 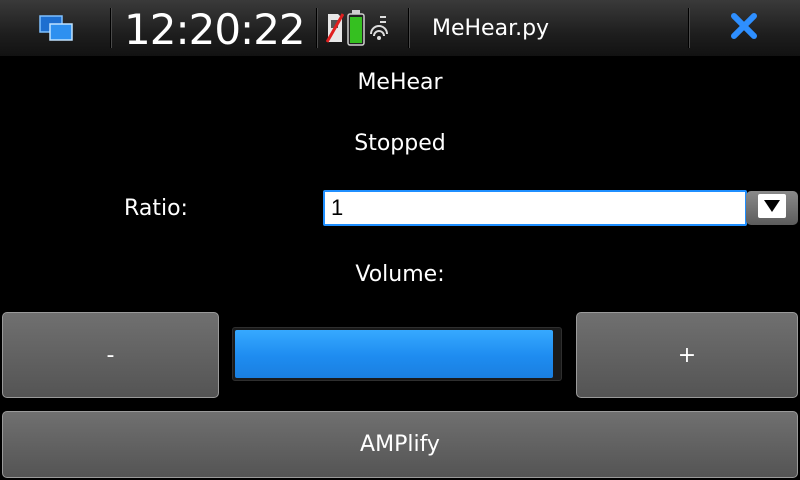 I want to click on close-button, so click(x=744, y=28).